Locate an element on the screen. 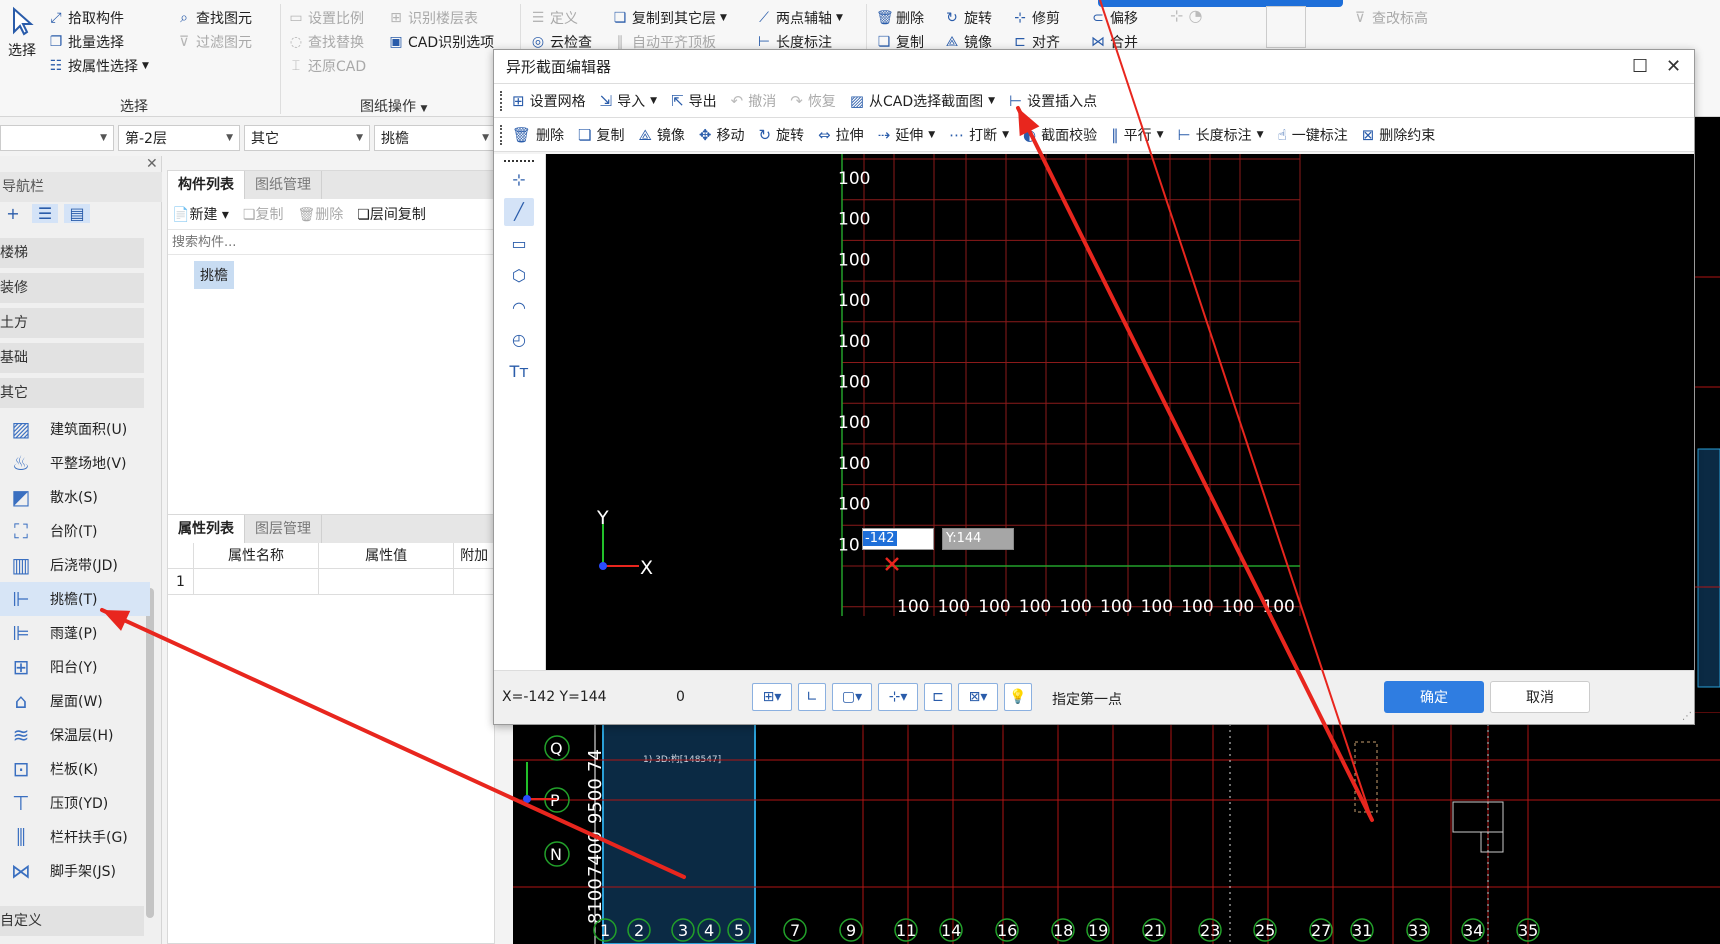  tab-property-list: 属性列表 is located at coordinates (206, 529).